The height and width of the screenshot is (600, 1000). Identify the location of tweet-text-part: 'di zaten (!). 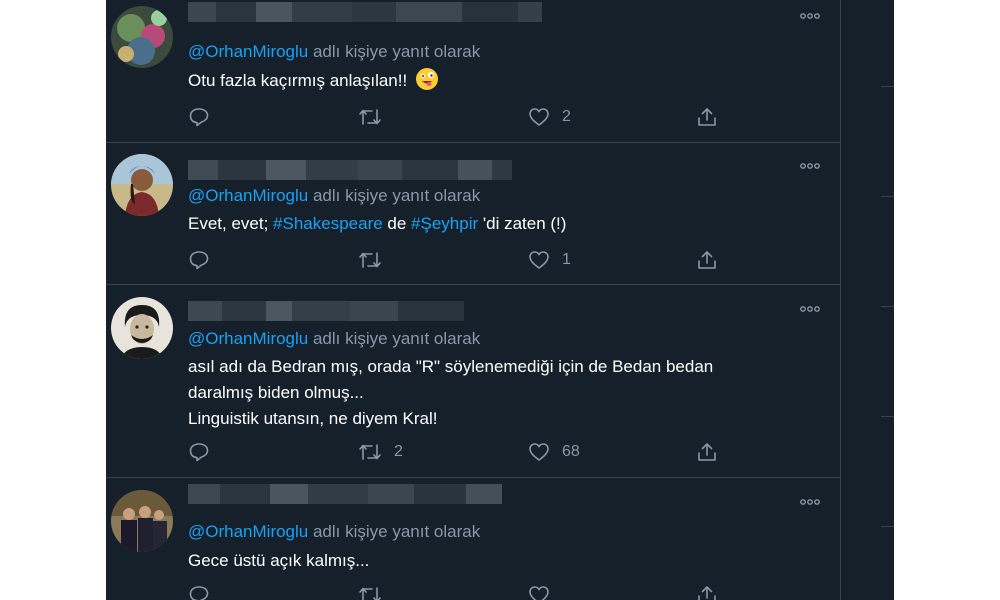
(522, 223).